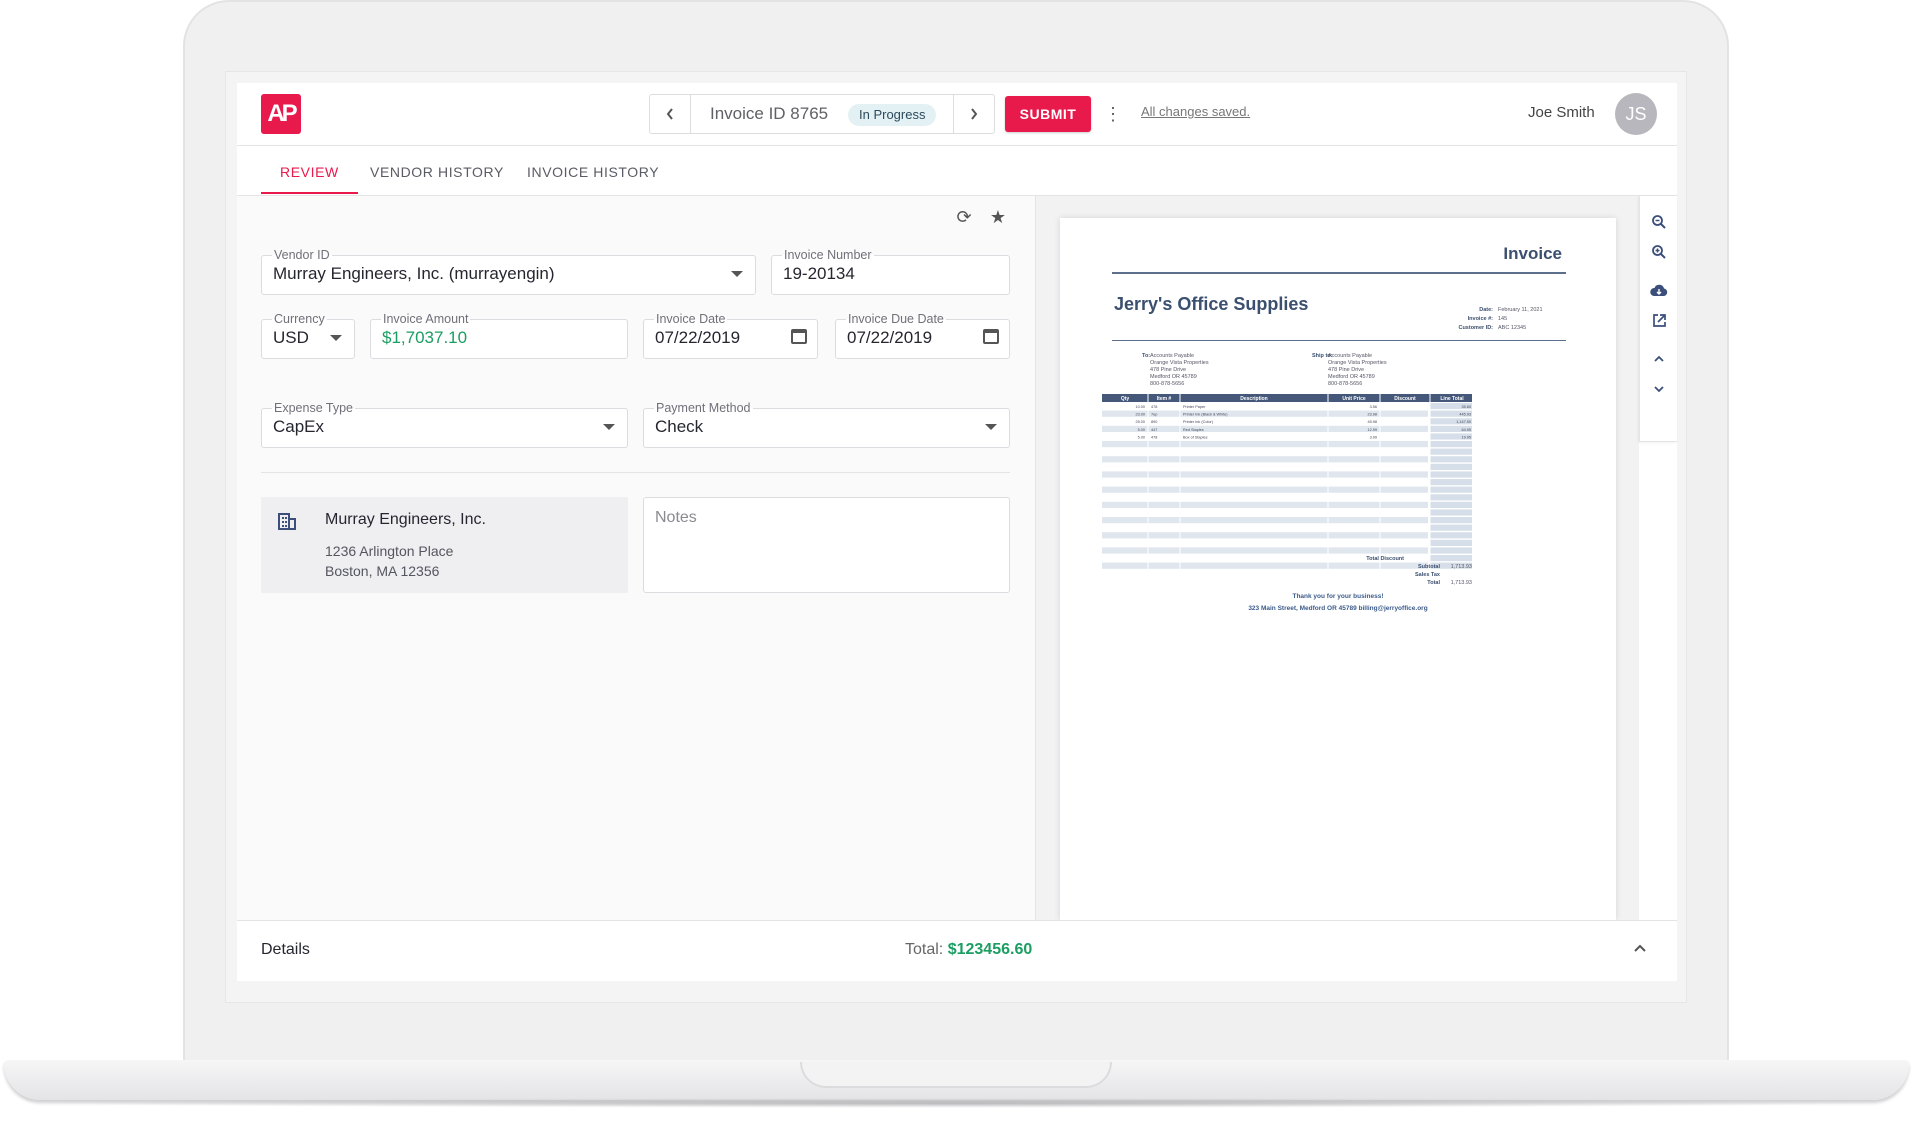 The height and width of the screenshot is (1128, 1913). What do you see at coordinates (1140, 422) in the screenshot?
I see `doc-table-cell: 25.00` at bounding box center [1140, 422].